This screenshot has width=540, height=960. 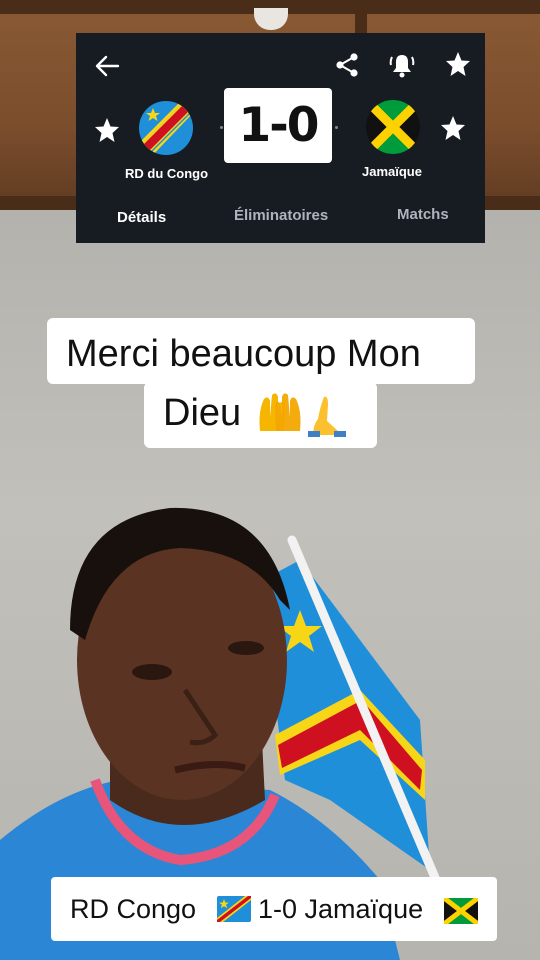 I want to click on bottom-caption-score-away: 1-0 Jamaïque, so click(x=341, y=909).